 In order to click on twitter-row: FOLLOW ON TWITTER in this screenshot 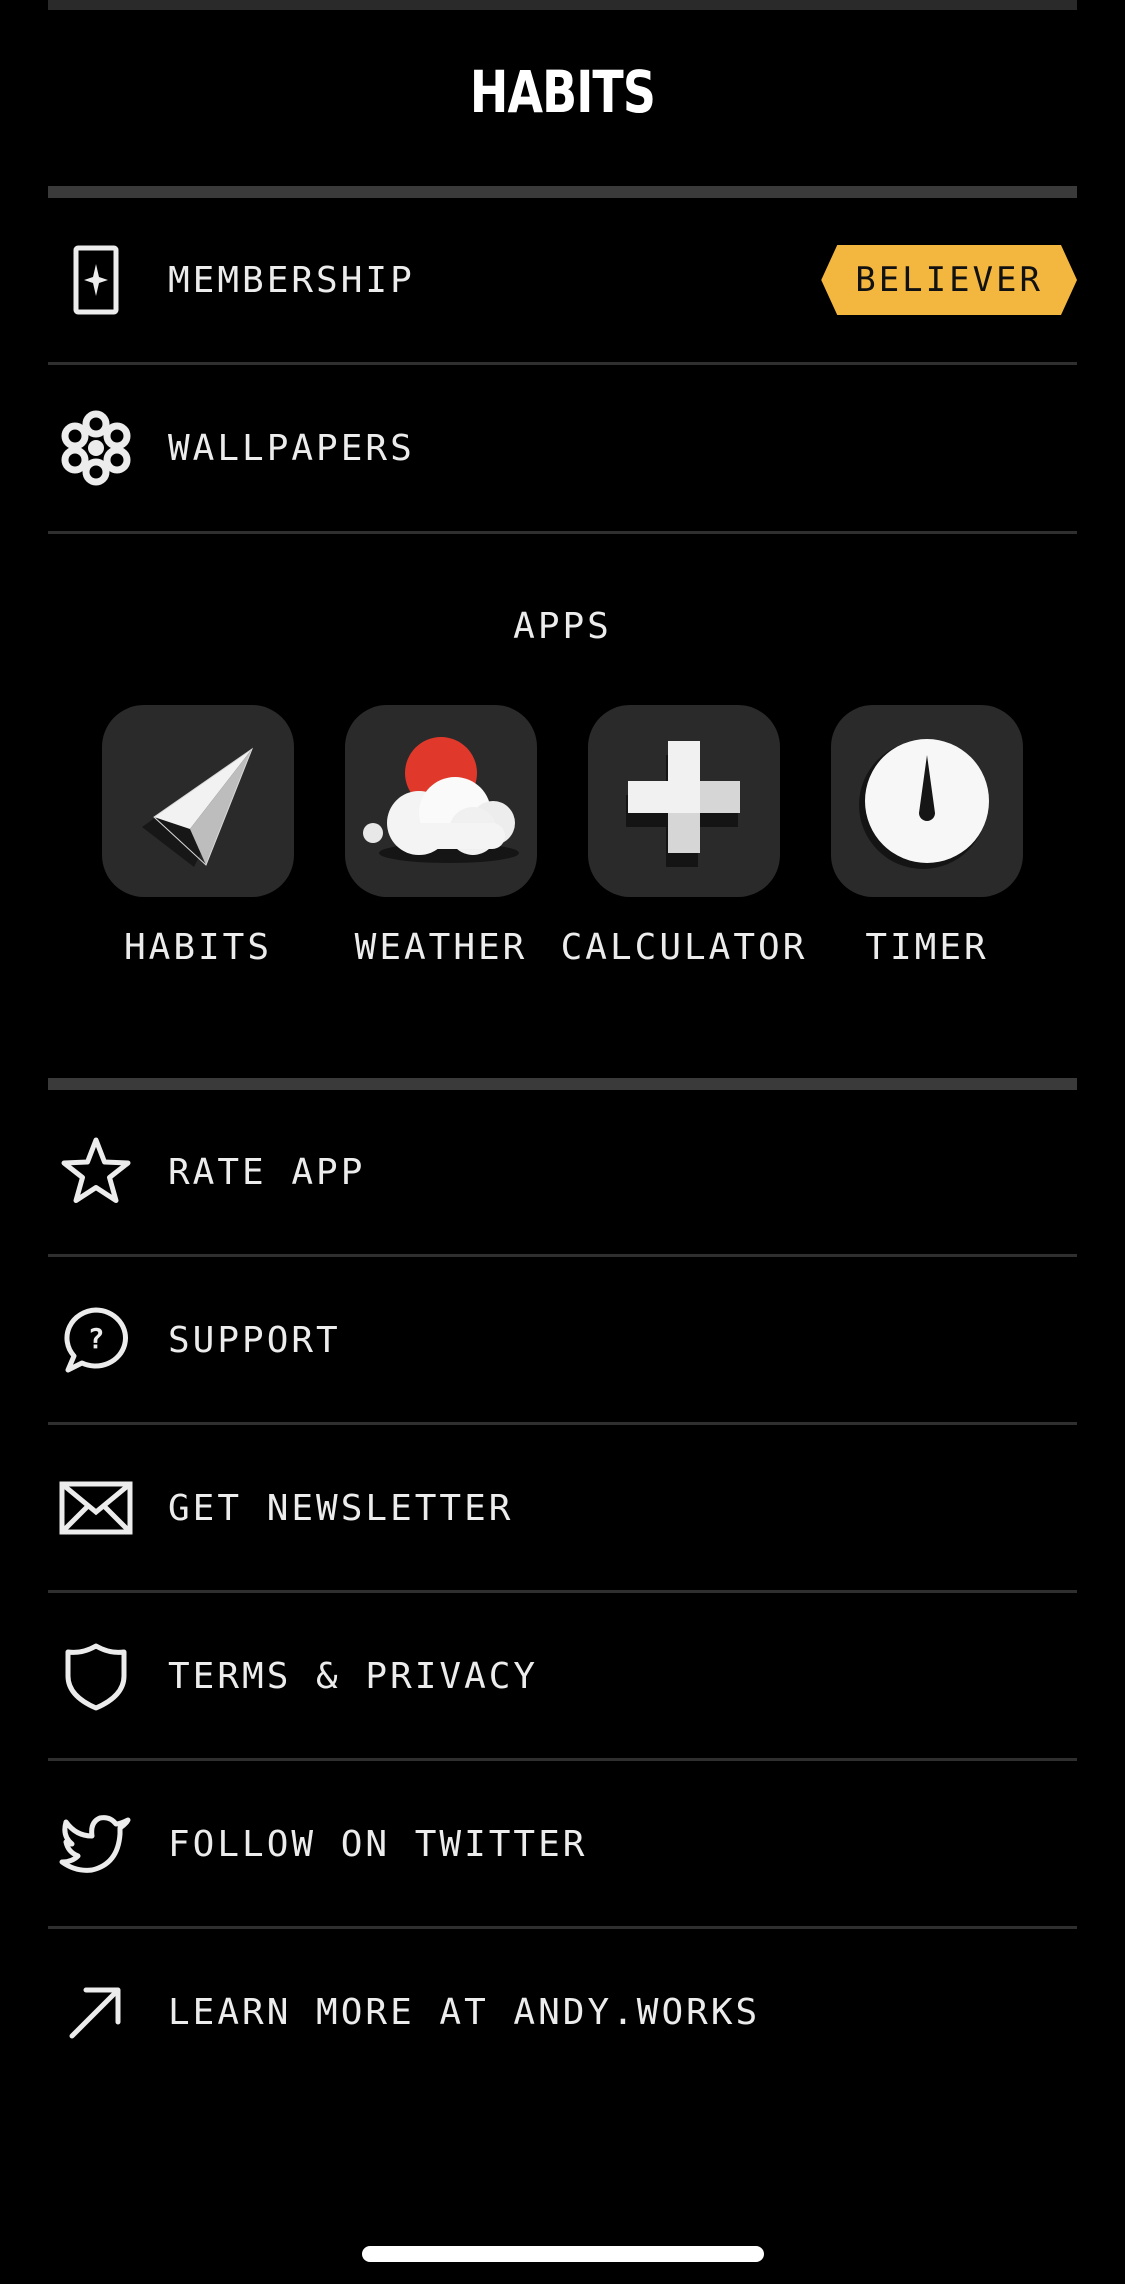, I will do `click(562, 1844)`.